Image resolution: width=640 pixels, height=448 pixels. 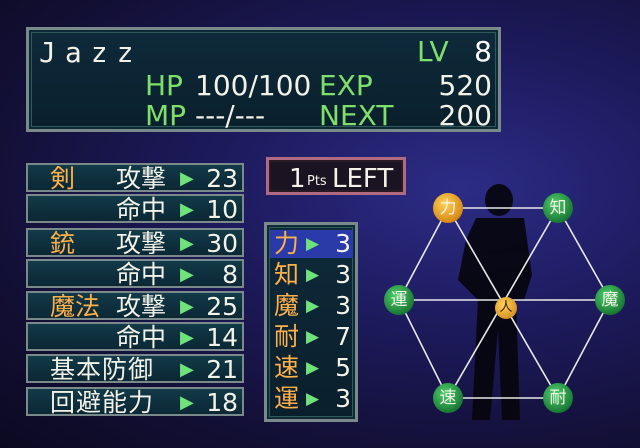 What do you see at coordinates (102, 369) in the screenshot?
I see `combat-stat-label: 基本防御` at bounding box center [102, 369].